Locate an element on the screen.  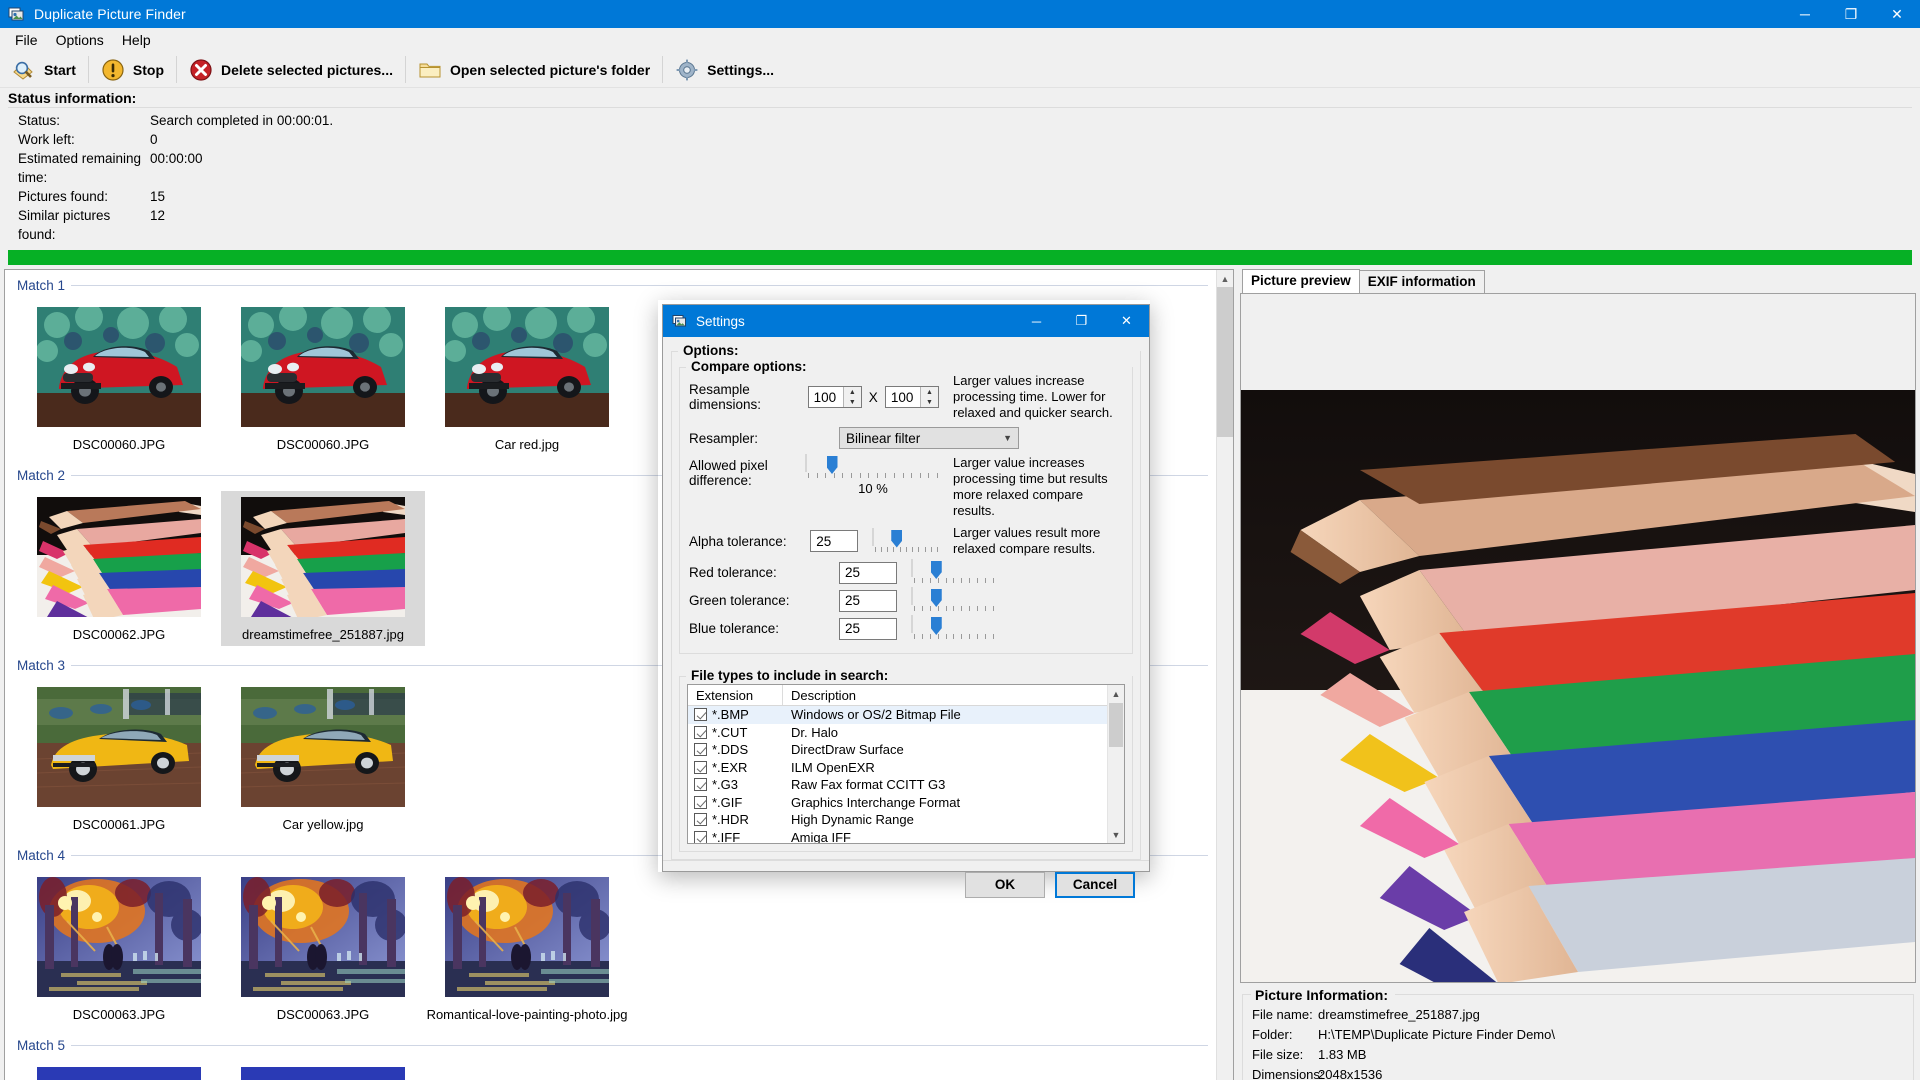
scroll-down-arrow: ▼ is located at coordinates (1116, 834).